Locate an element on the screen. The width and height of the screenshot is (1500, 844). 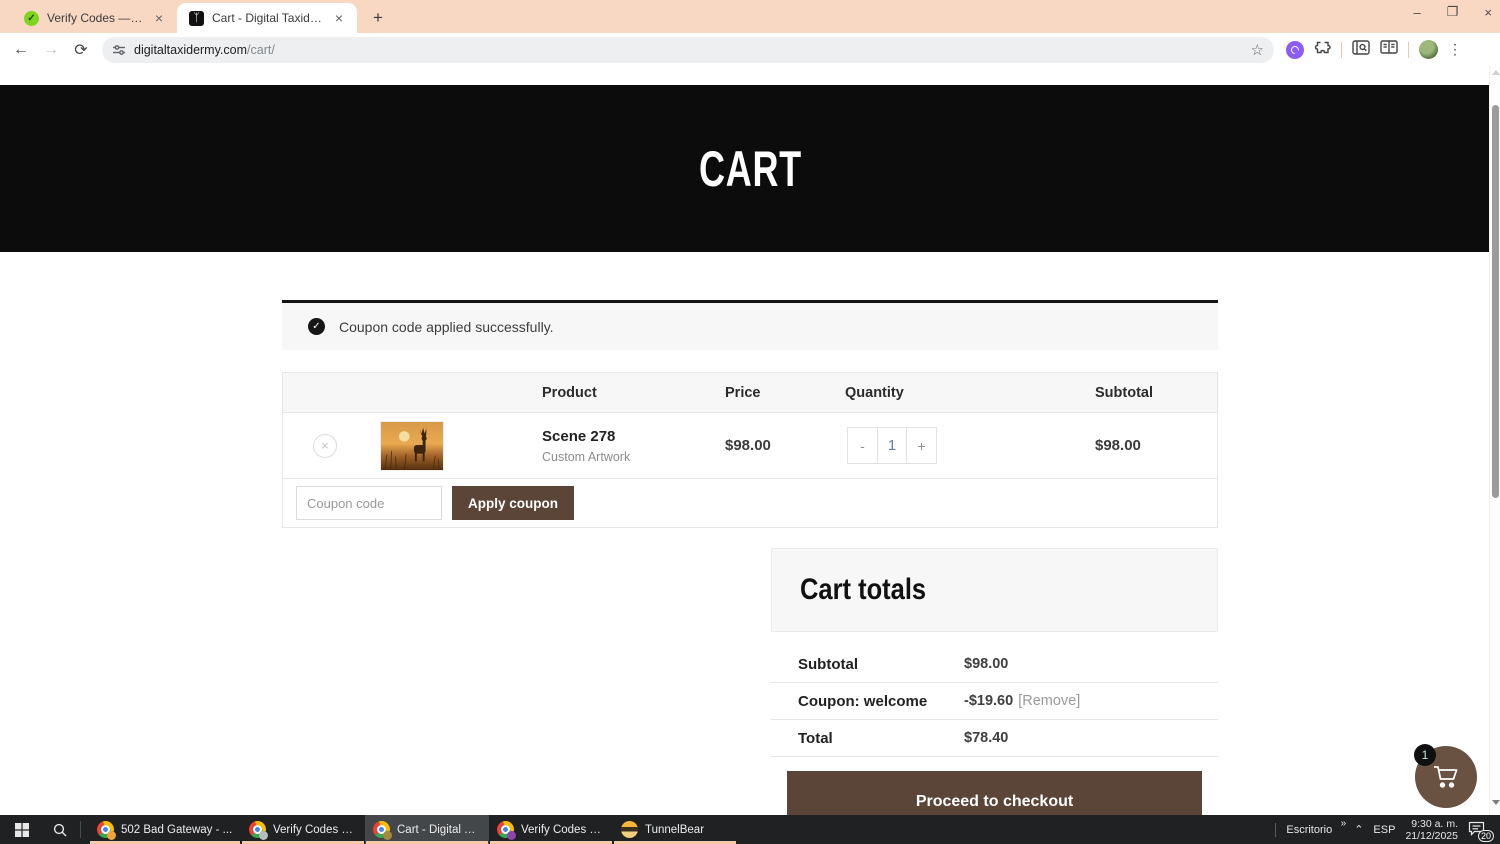
item-subtotal: $98.00 is located at coordinates (1118, 445).